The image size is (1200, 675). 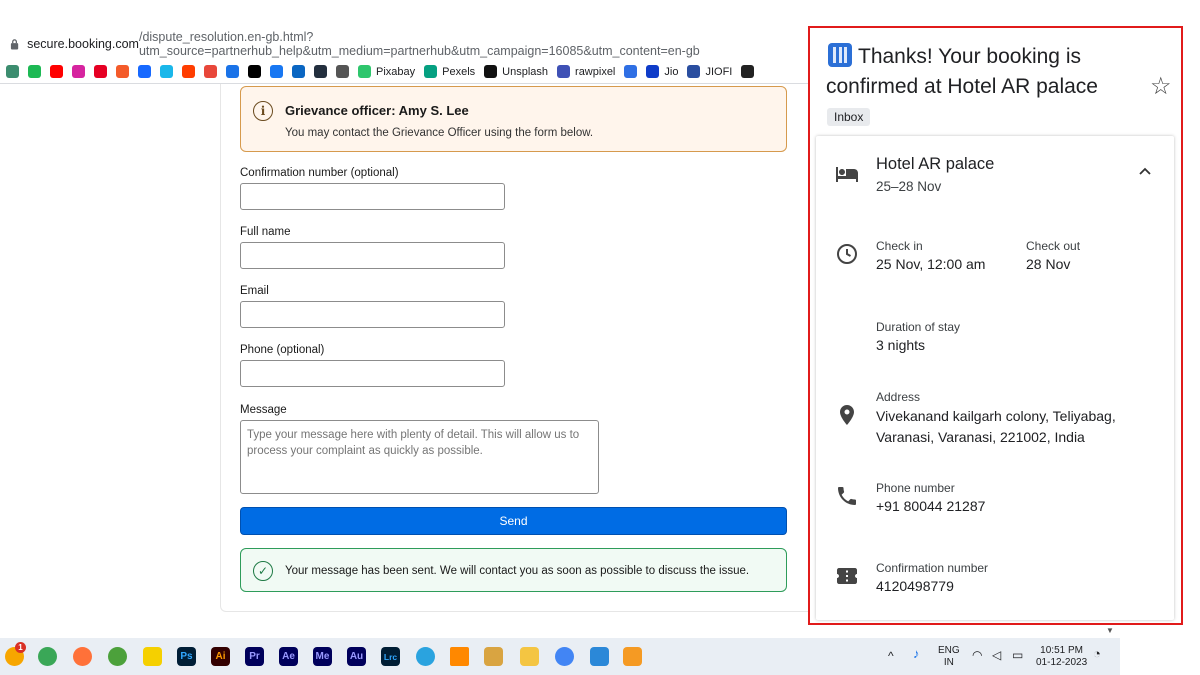 I want to click on bookmark-label: JIOFI, so click(x=719, y=71).